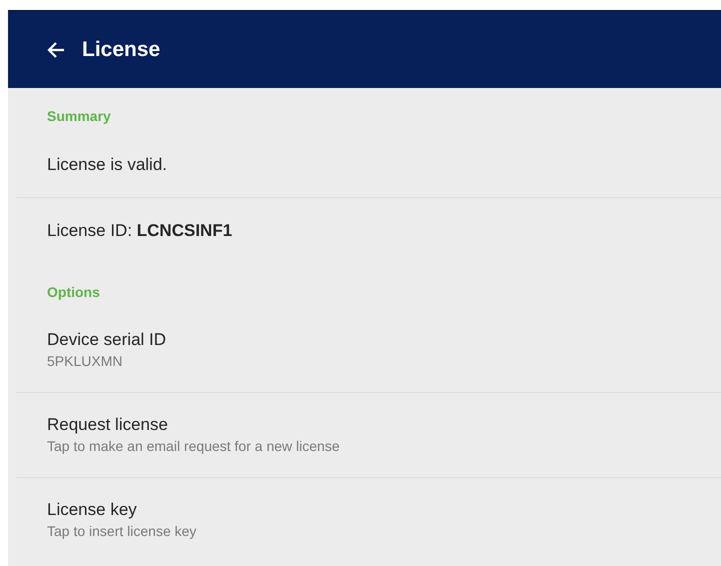 The image size is (721, 566). What do you see at coordinates (106, 340) in the screenshot?
I see `preference-title: Device serial ID` at bounding box center [106, 340].